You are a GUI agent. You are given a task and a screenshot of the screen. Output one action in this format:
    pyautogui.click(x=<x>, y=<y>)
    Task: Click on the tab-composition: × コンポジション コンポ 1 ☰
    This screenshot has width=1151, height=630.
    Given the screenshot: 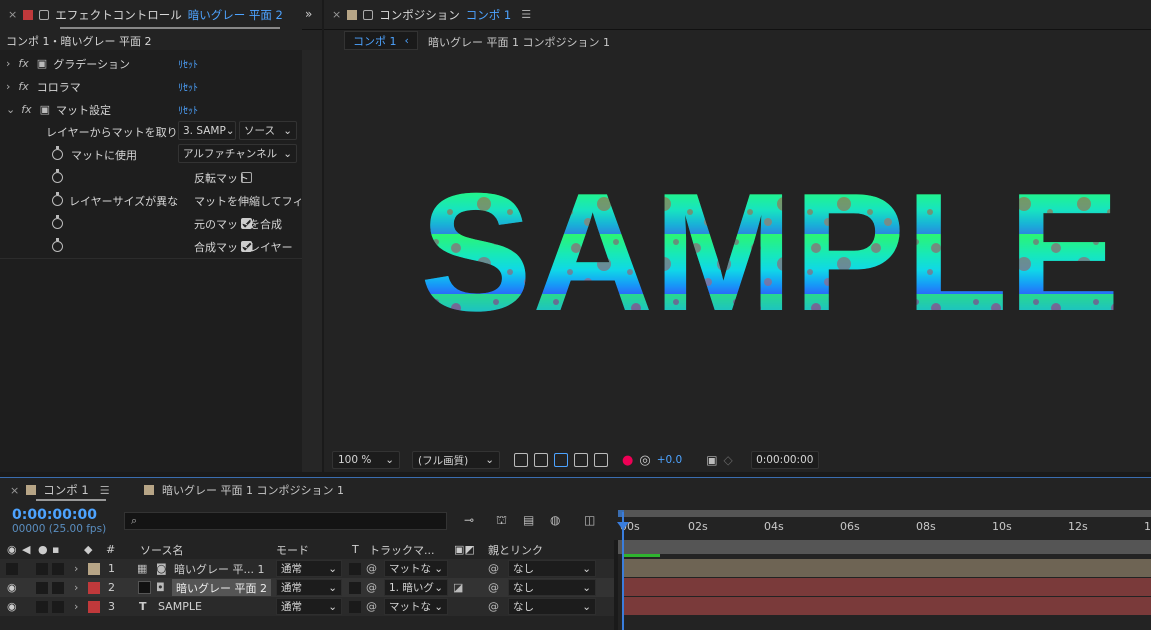 What is the action you would take?
    pyautogui.click(x=431, y=15)
    